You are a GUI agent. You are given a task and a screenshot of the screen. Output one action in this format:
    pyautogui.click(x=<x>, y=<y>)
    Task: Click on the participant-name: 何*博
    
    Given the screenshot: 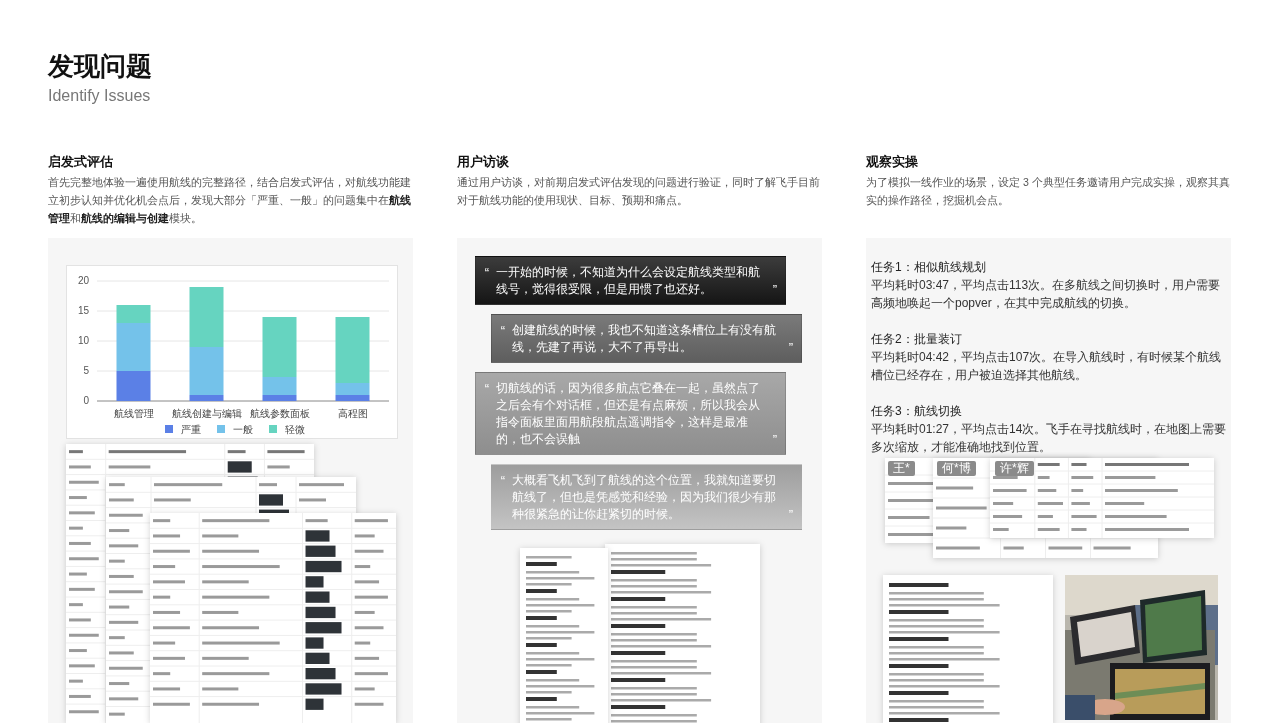 What is the action you would take?
    pyautogui.click(x=956, y=468)
    